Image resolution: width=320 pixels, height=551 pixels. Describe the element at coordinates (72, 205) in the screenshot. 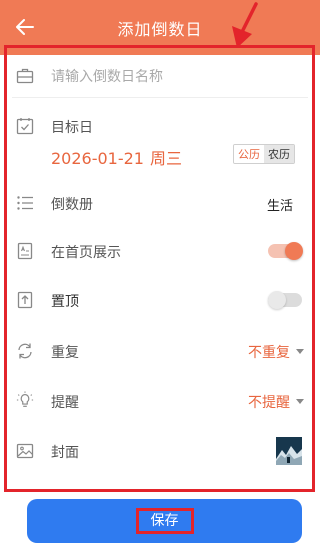

I see `book-label: 倒数册` at that location.